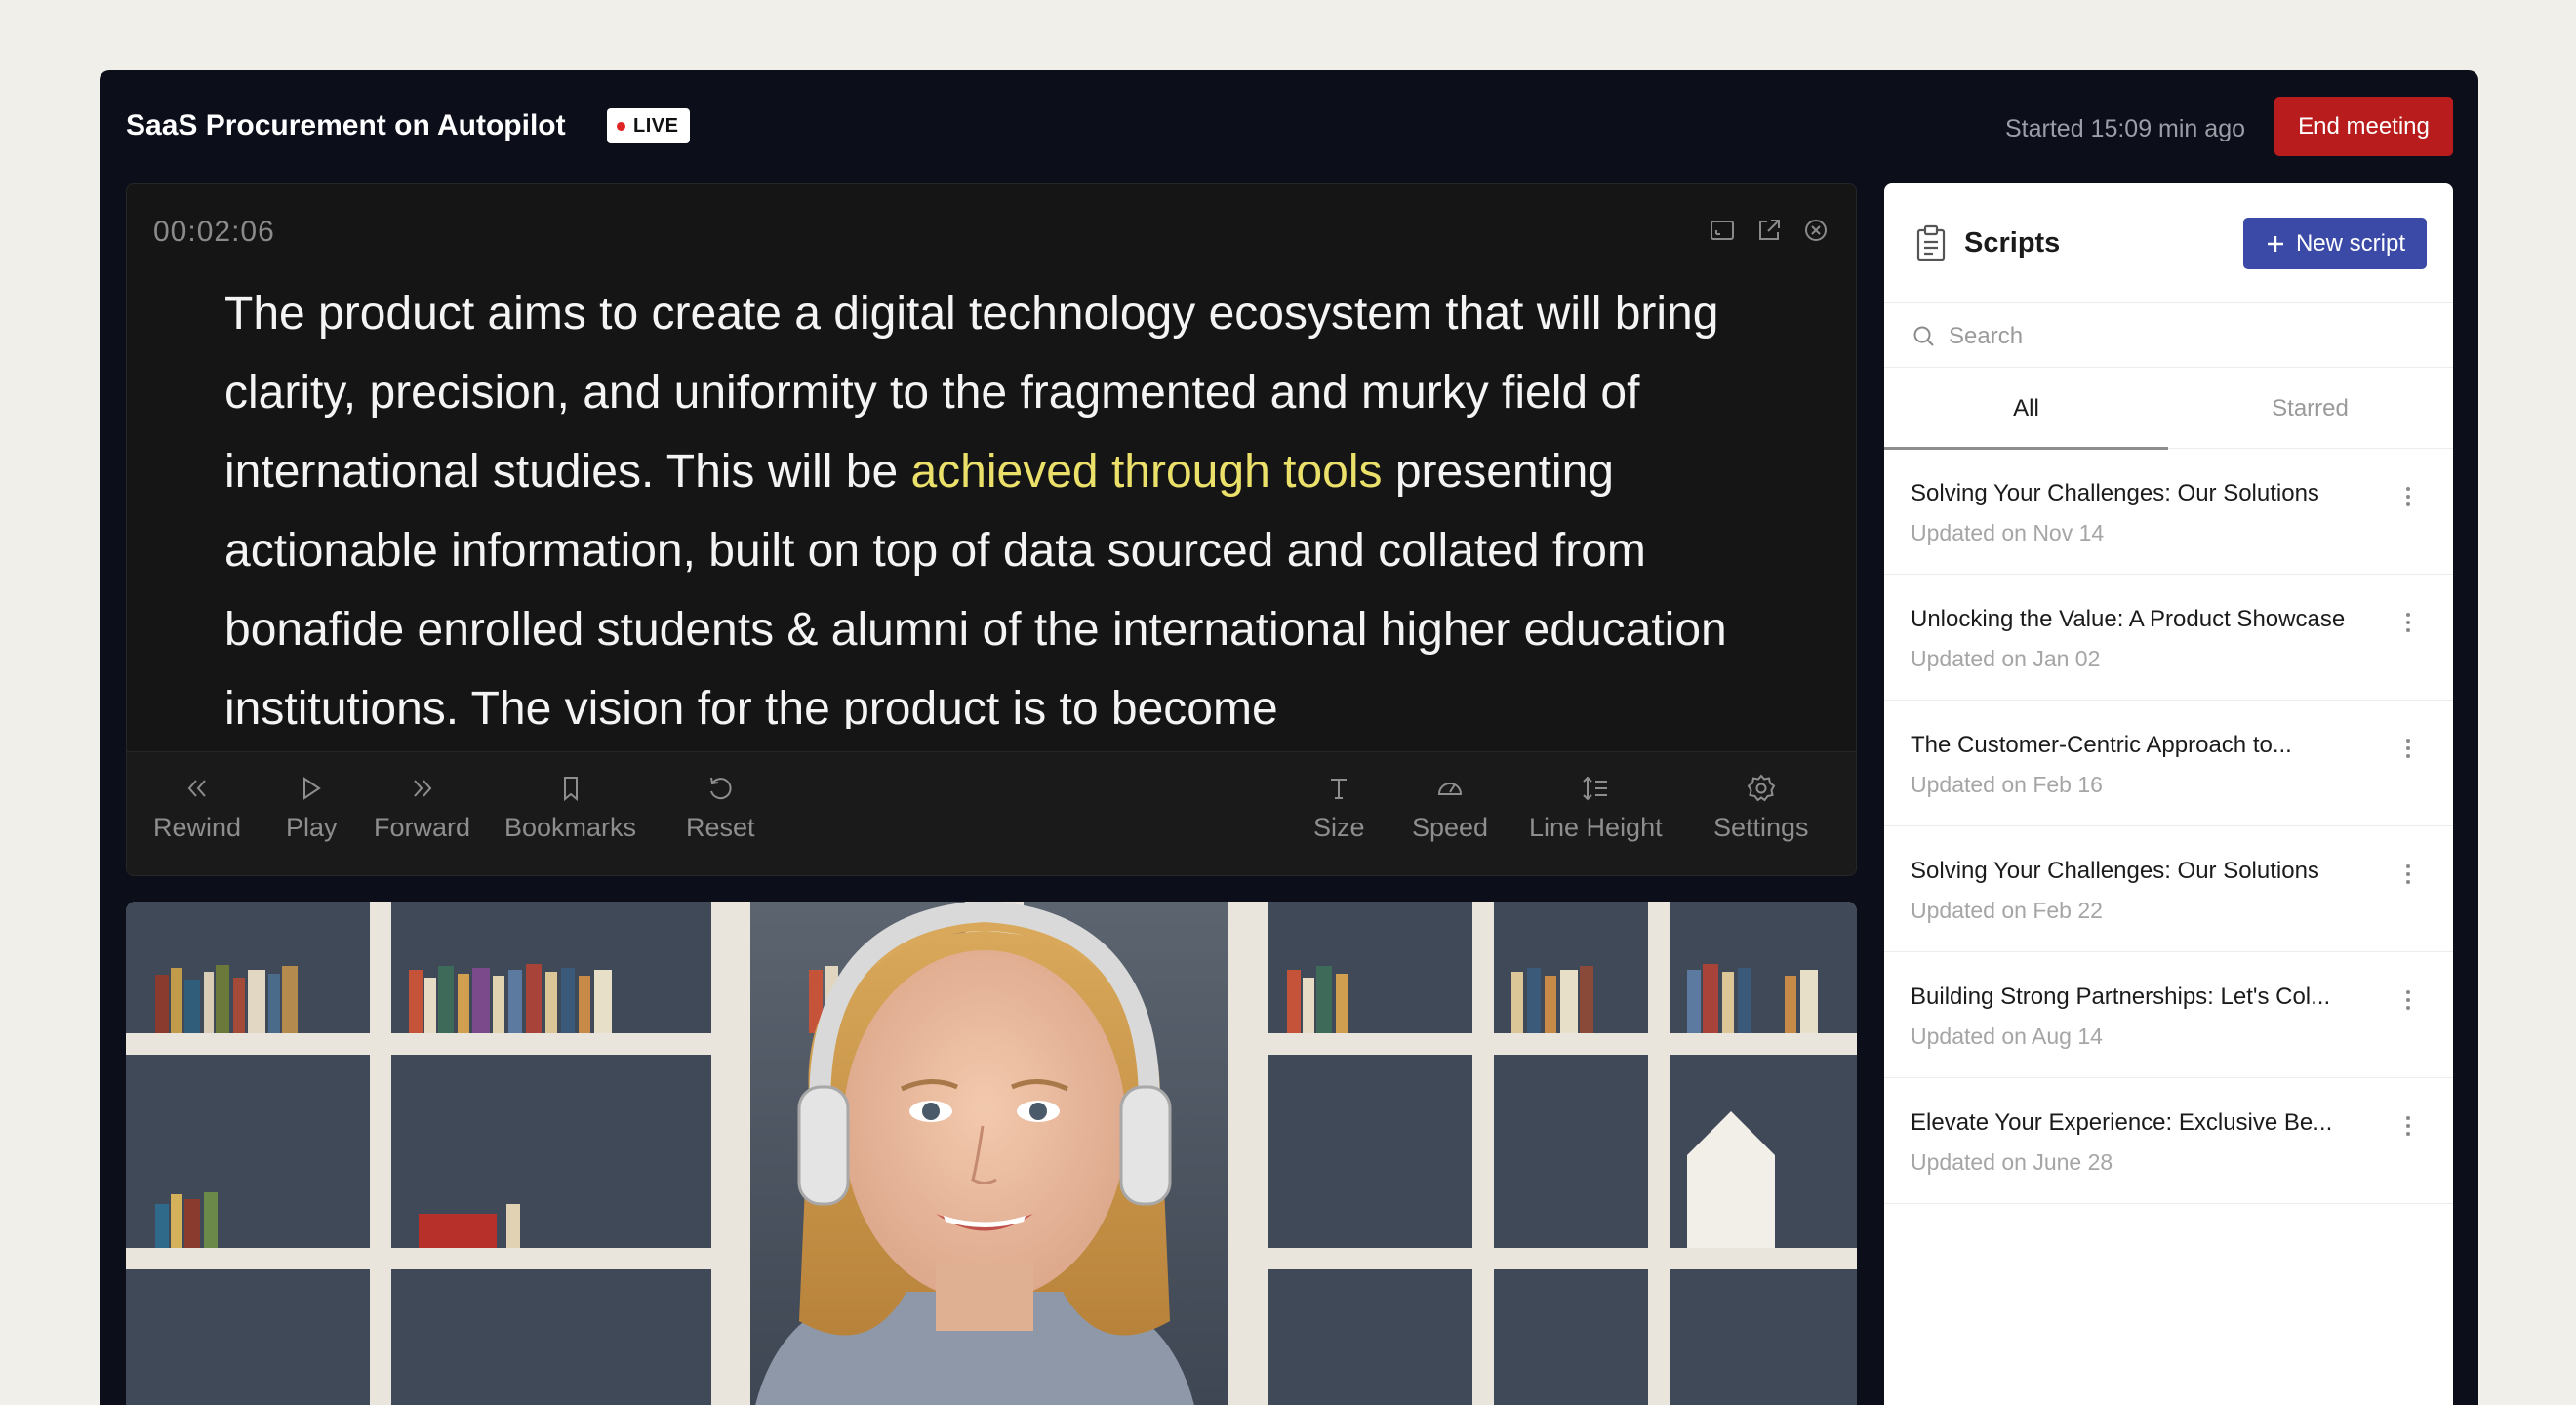 Image resolution: width=2576 pixels, height=1405 pixels. Describe the element at coordinates (214, 232) in the screenshot. I see `prompter-timer: 00:02:06` at that location.